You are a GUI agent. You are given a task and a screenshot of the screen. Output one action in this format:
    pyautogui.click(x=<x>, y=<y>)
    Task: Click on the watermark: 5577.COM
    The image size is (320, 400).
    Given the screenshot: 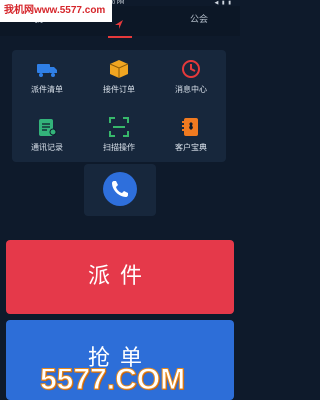 What is the action you would take?
    pyautogui.click(x=113, y=380)
    